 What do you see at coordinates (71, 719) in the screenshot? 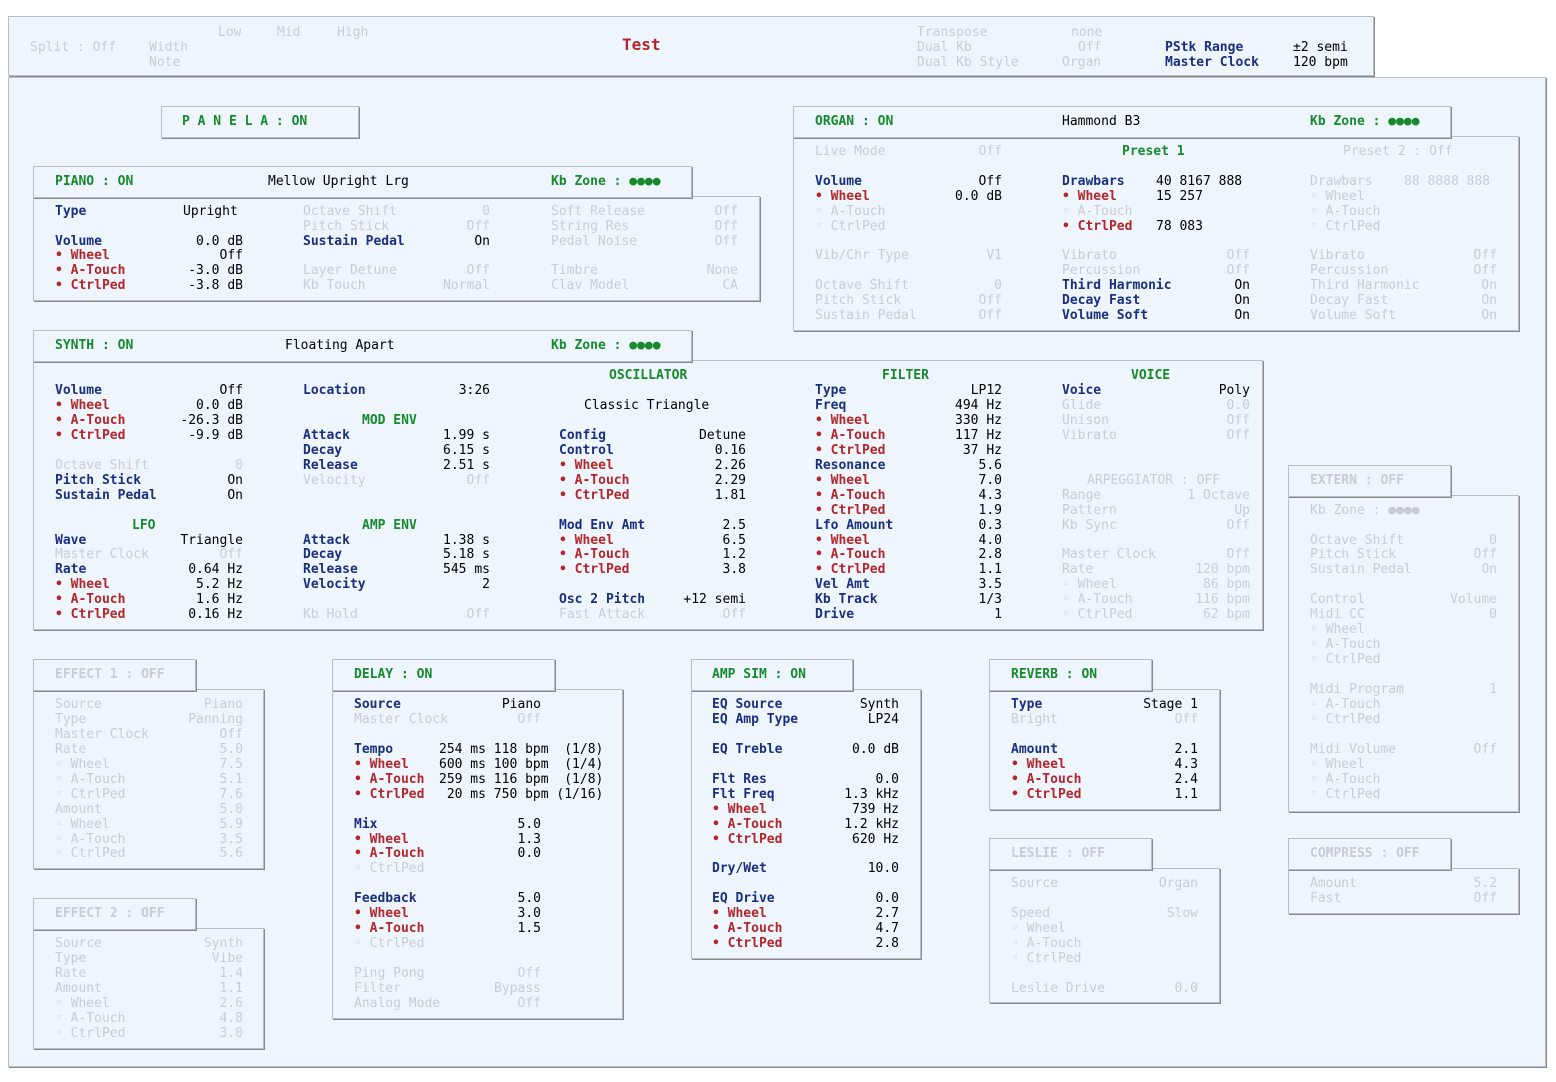
I see `effect1-type-label: Type` at bounding box center [71, 719].